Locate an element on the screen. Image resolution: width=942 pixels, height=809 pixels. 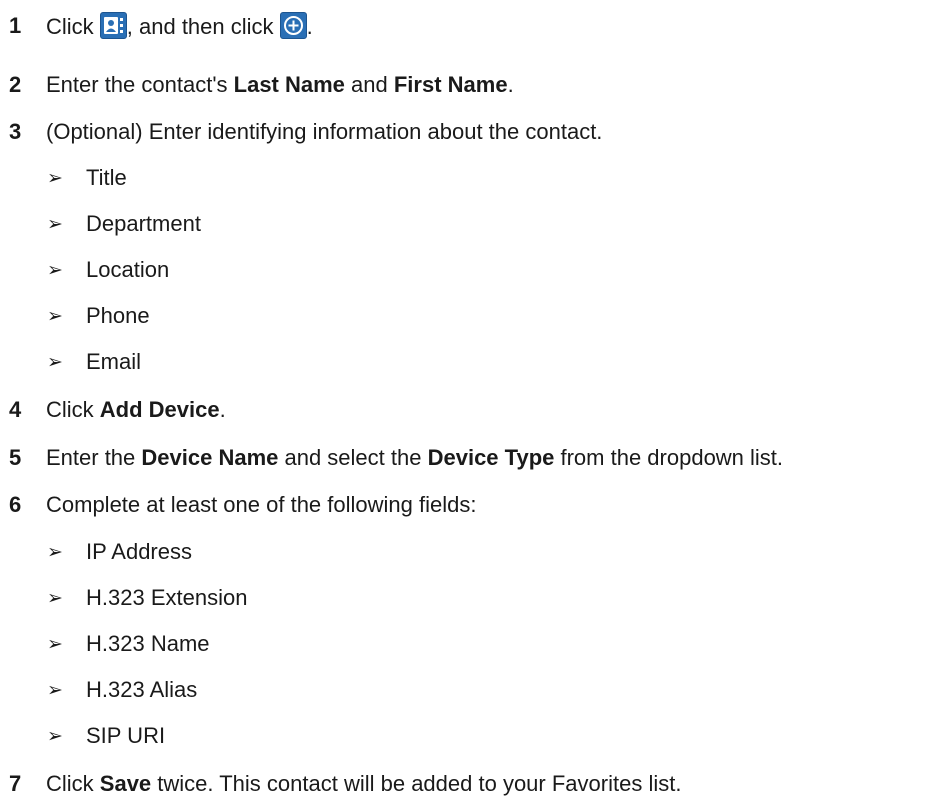
list-item-label: SIP URI is located at coordinates (126, 735).